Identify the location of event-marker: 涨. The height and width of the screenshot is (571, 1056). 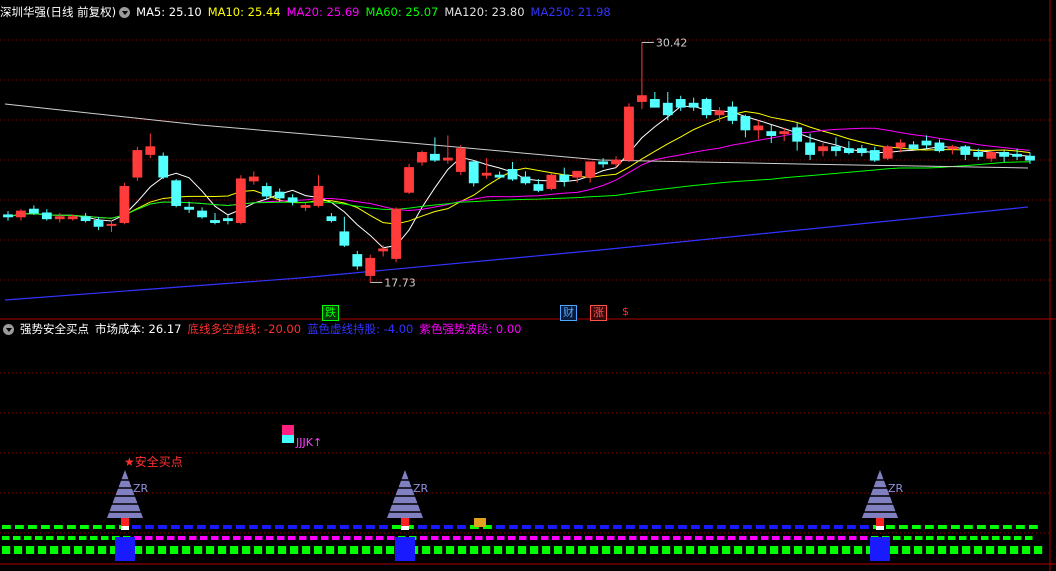
(598, 313).